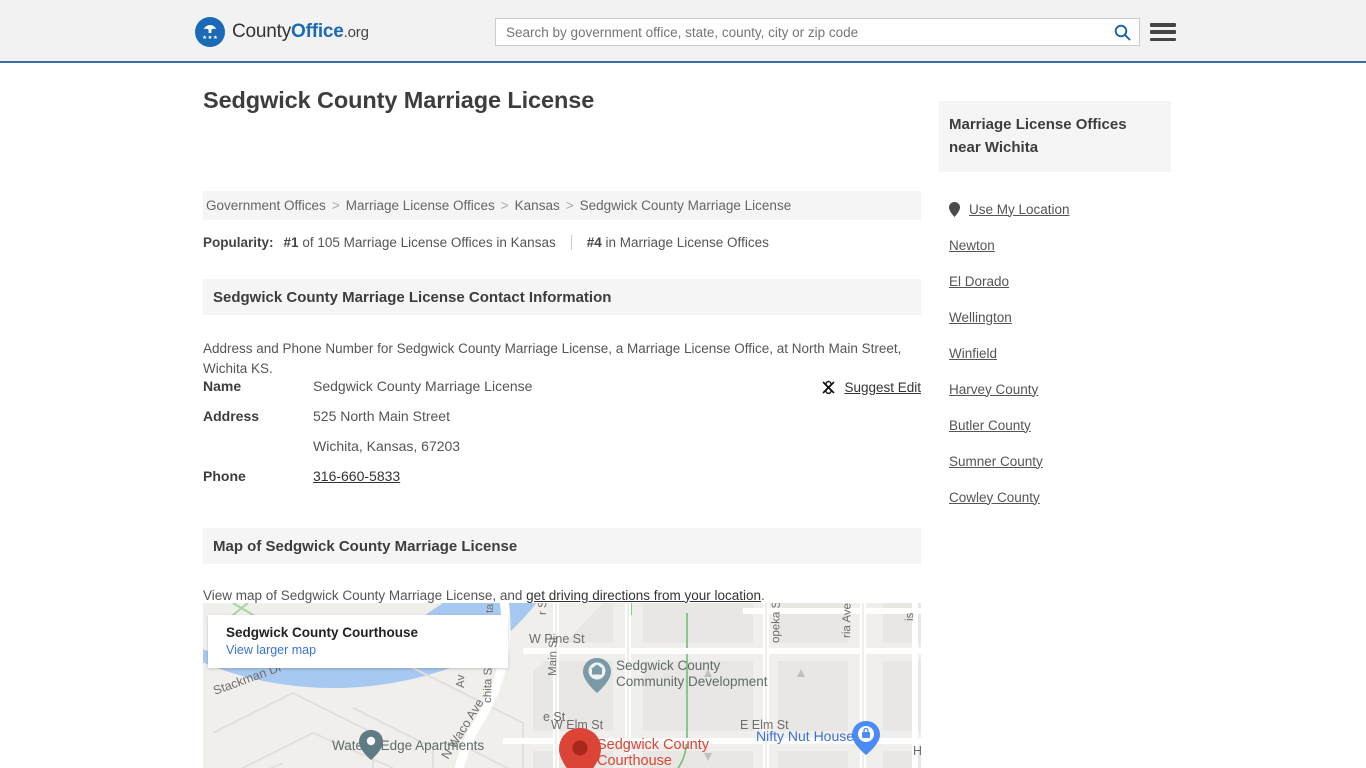  Describe the element at coordinates (829, 387) in the screenshot. I see `edit-cross-icon` at that location.